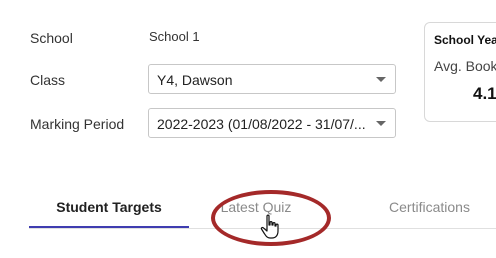  Describe the element at coordinates (429, 207) in the screenshot. I see `tab-certifications: Certifications` at that location.